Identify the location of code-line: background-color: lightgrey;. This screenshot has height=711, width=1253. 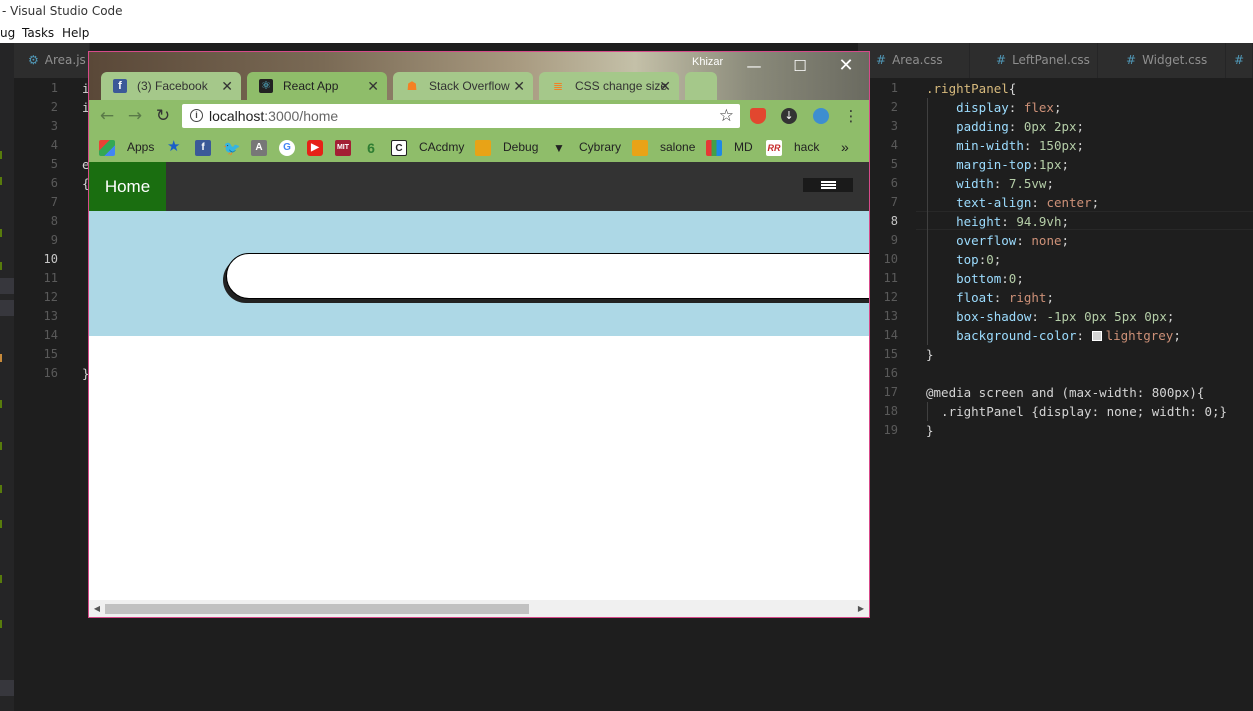
(1053, 335).